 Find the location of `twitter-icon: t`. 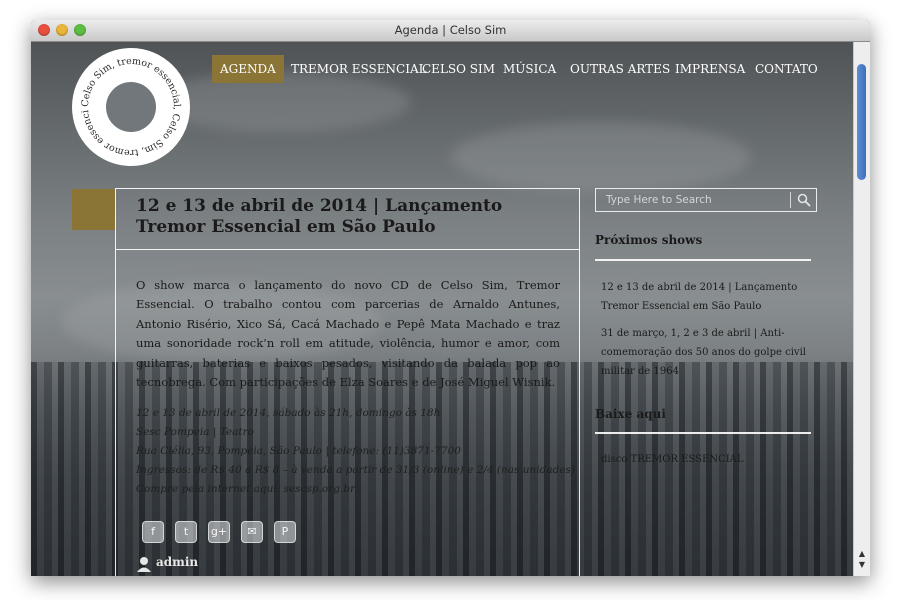

twitter-icon: t is located at coordinates (186, 532).